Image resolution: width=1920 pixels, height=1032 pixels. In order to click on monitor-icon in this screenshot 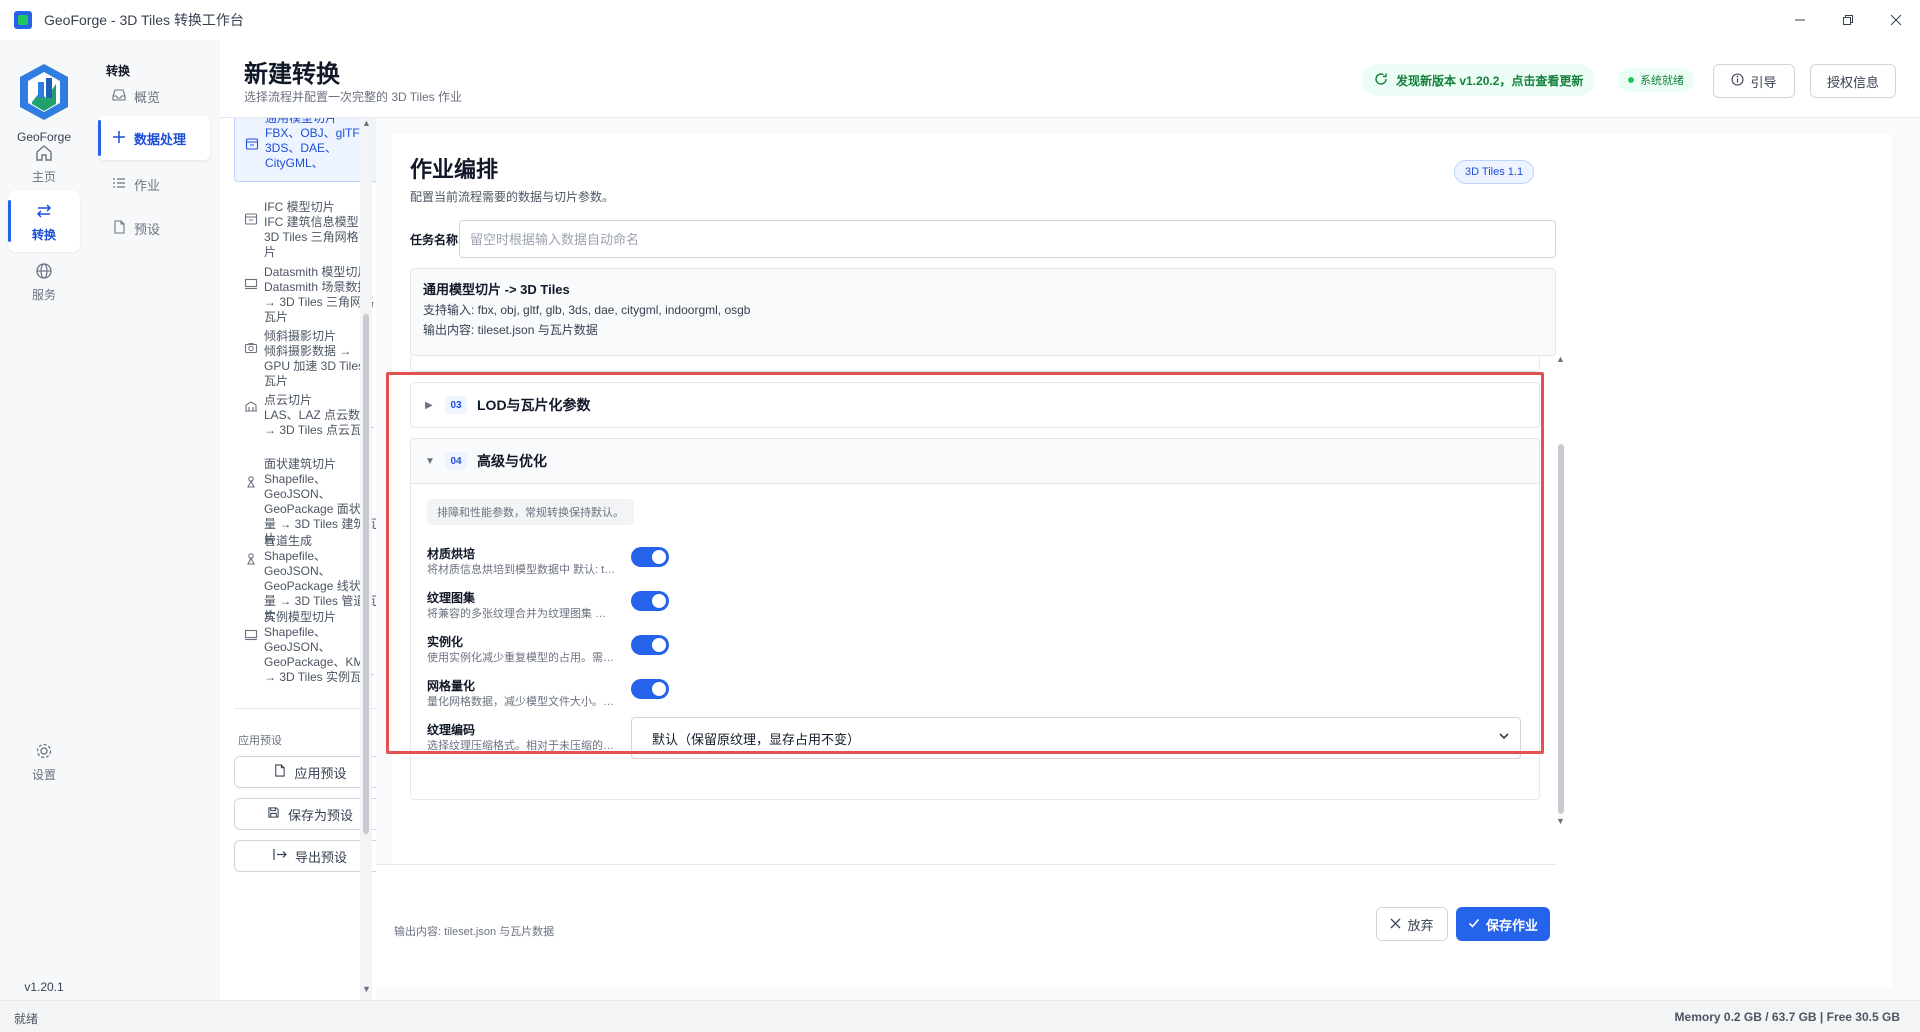, I will do `click(251, 284)`.